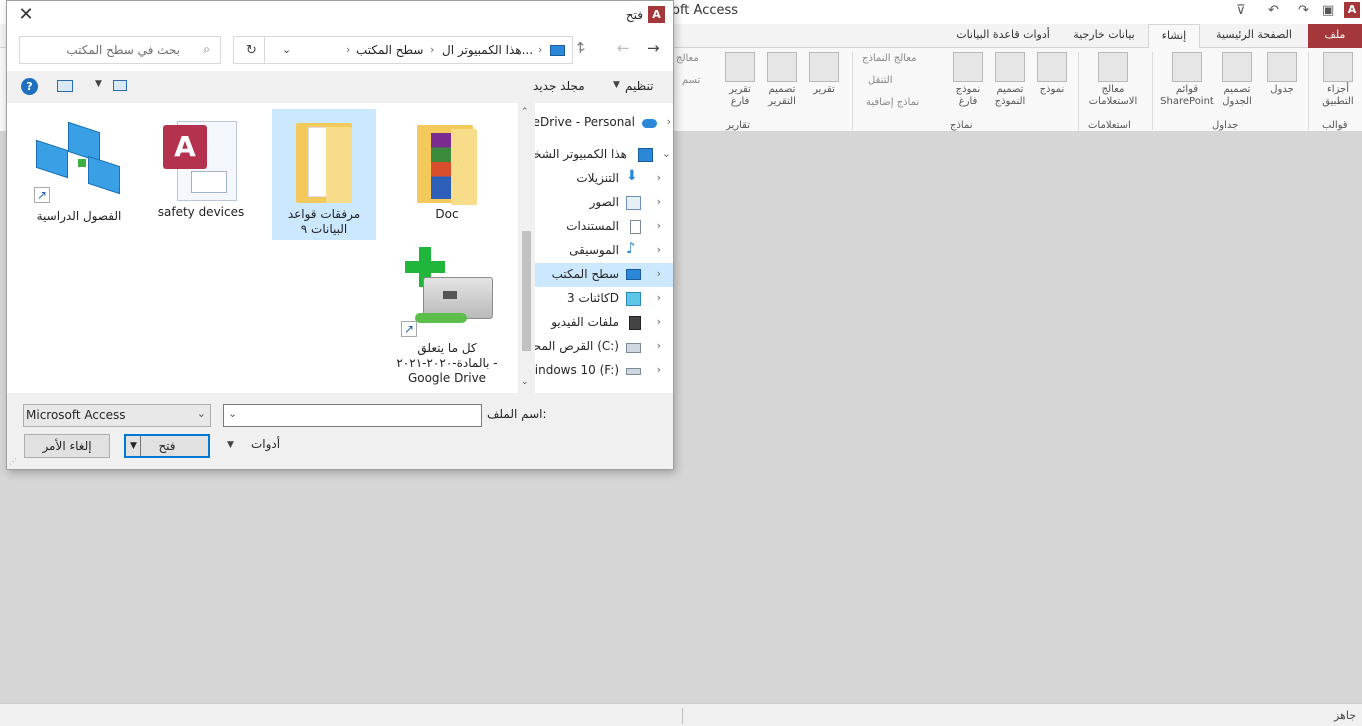 Image resolution: width=1362 pixels, height=726 pixels. Describe the element at coordinates (265, 444) in the screenshot. I see `tools-menu: أدوات` at that location.